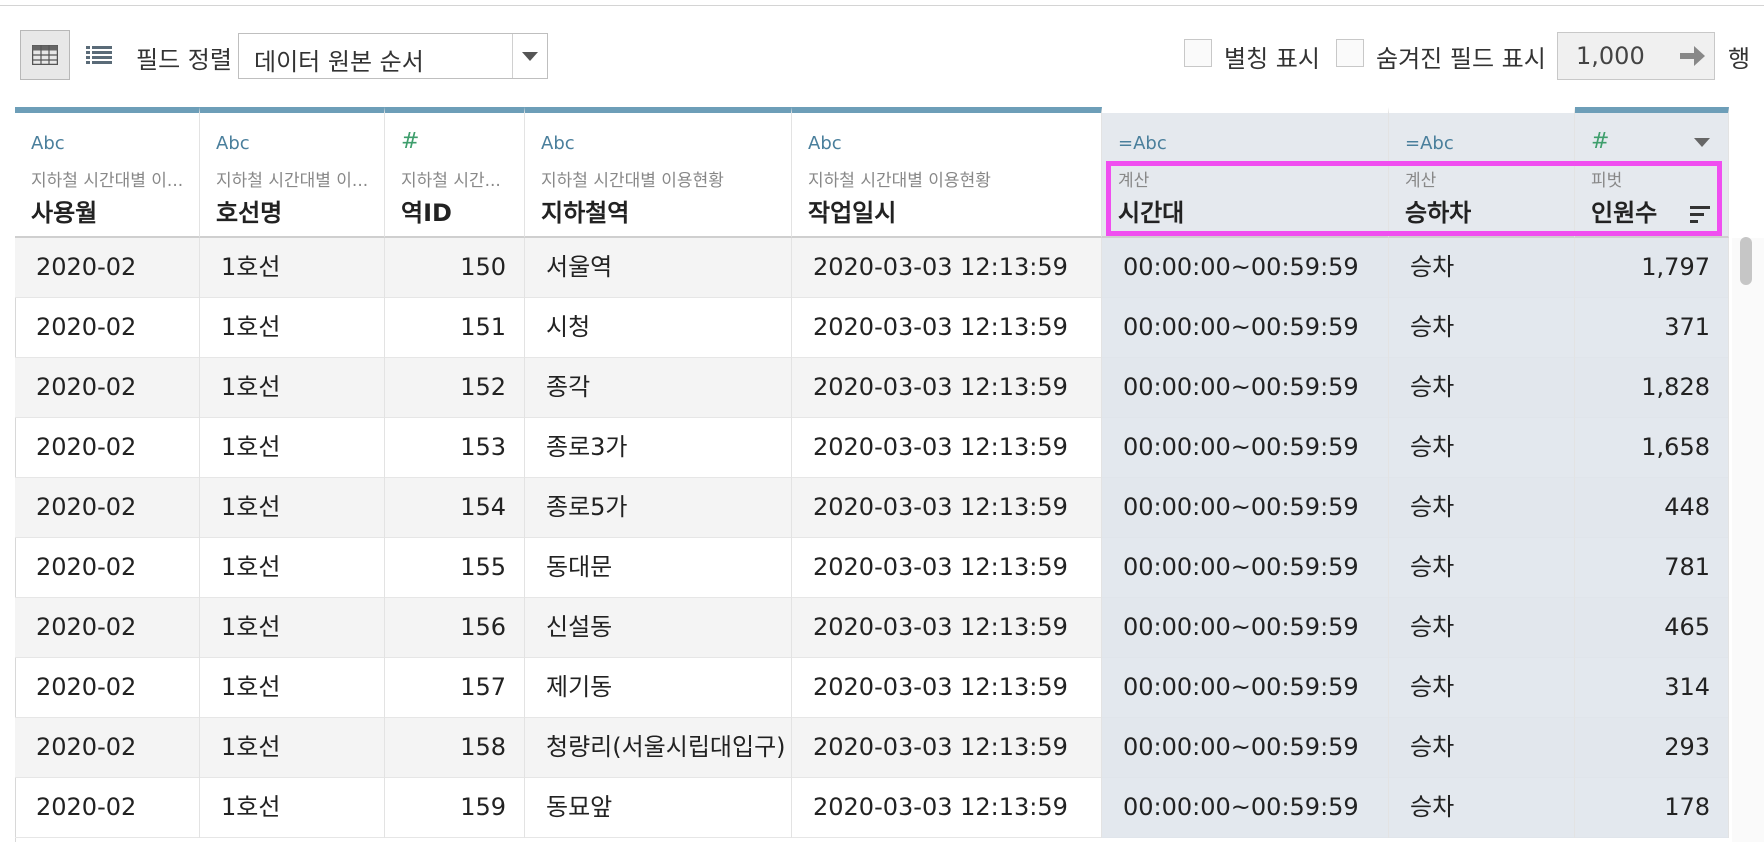  What do you see at coordinates (1652, 328) in the screenshot?
I see `passenger-count-cell: 371` at bounding box center [1652, 328].